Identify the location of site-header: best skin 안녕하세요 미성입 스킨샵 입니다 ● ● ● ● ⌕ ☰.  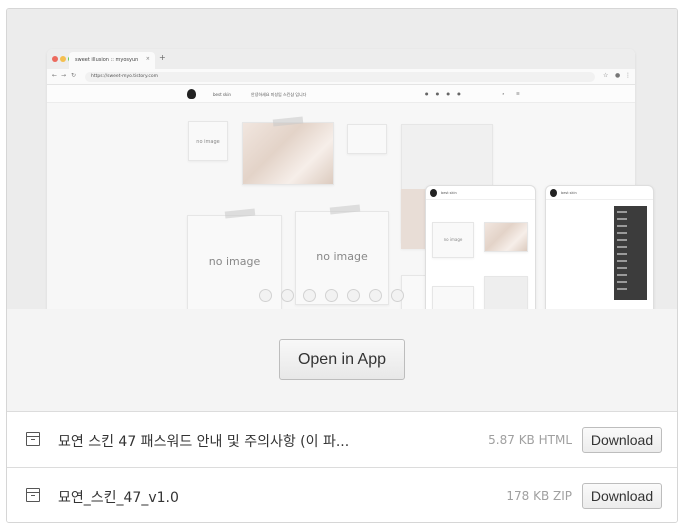
(341, 94).